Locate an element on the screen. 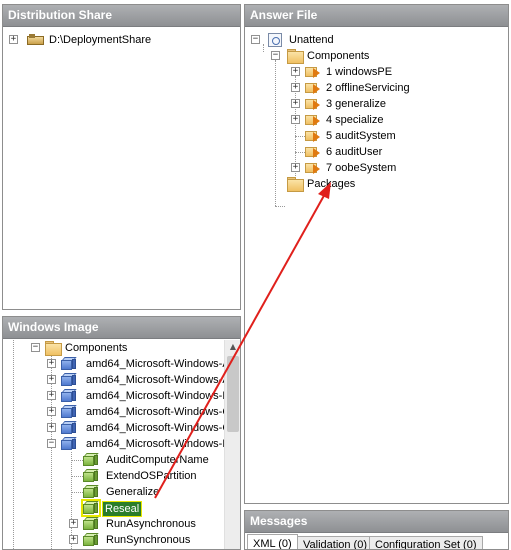 The image size is (511, 550). tab-xml: XML (0) is located at coordinates (272, 541).